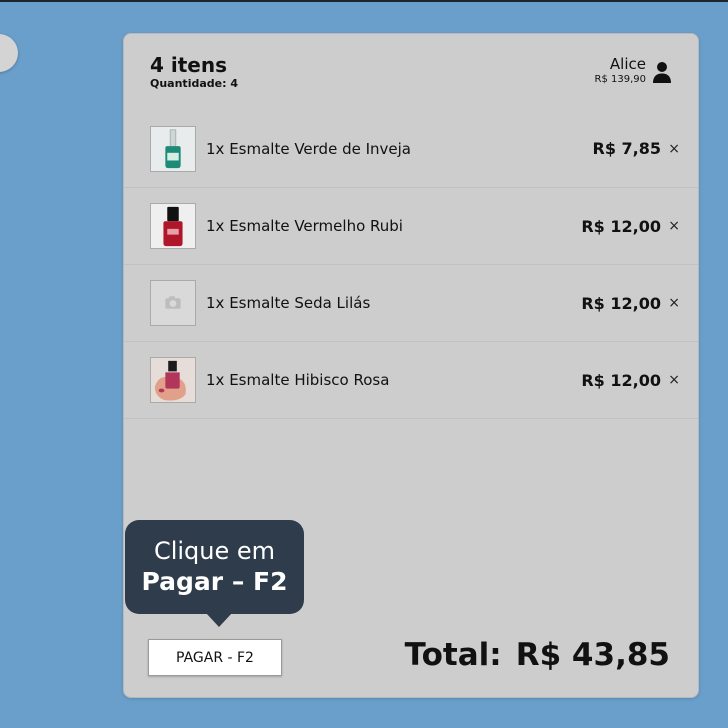  Describe the element at coordinates (304, 226) in the screenshot. I see `item-name: 1x Esmalte Vermelho Rubi` at that location.